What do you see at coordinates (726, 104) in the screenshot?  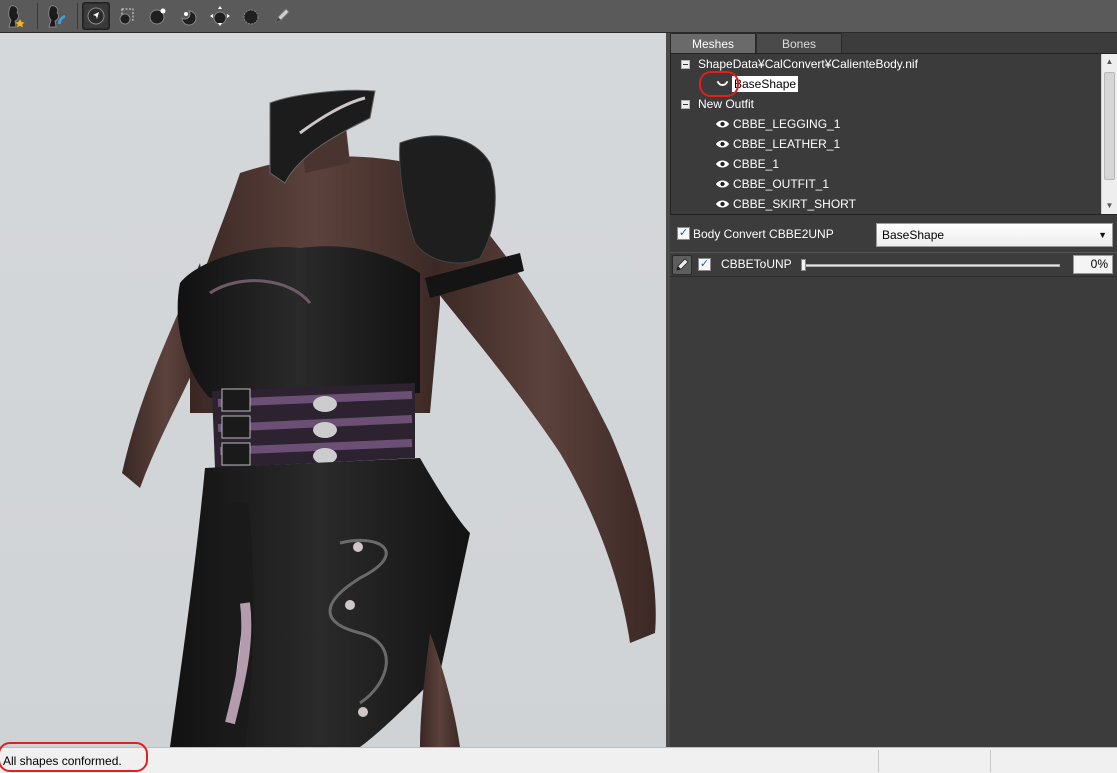 I see `outfit-group-label: New Outfit` at bounding box center [726, 104].